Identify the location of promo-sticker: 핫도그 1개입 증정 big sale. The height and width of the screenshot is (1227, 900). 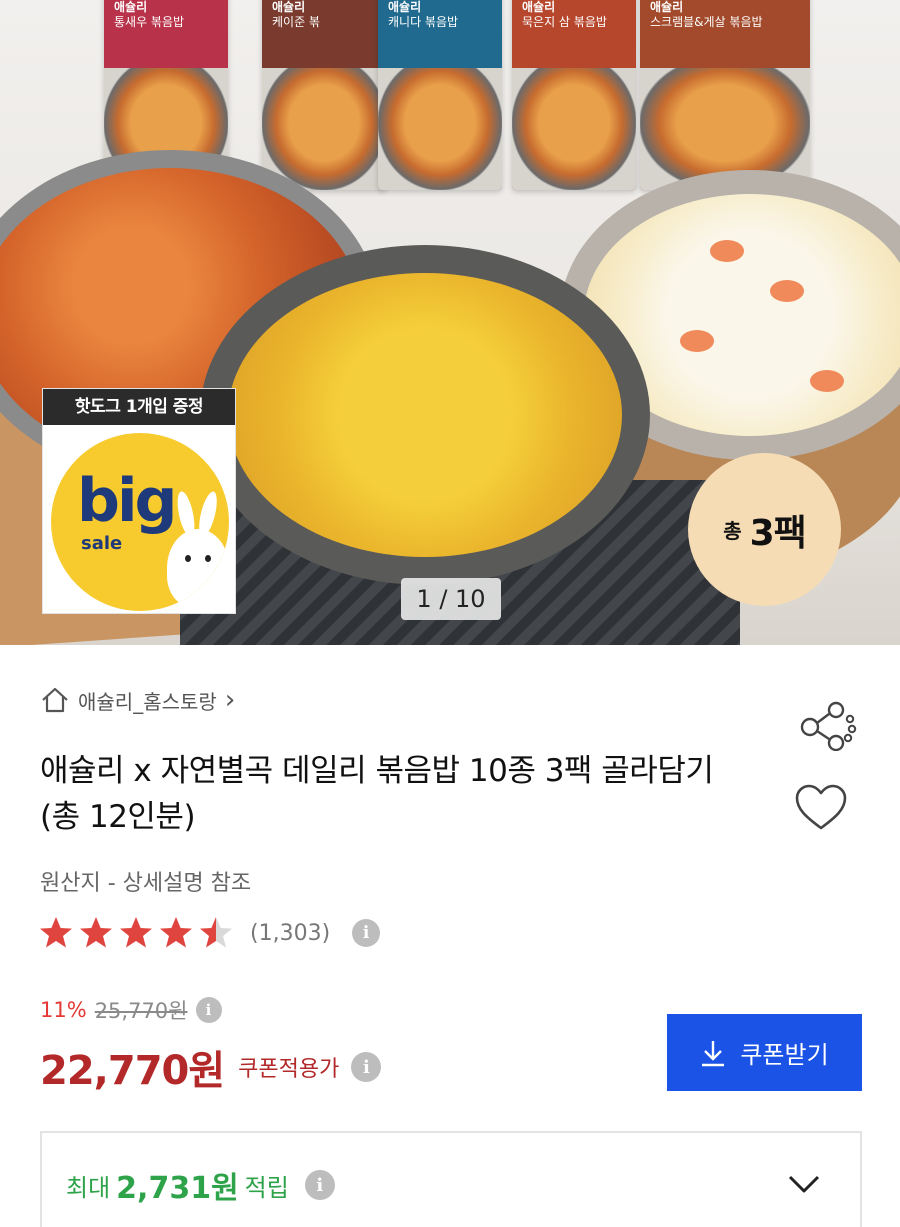
(139, 501).